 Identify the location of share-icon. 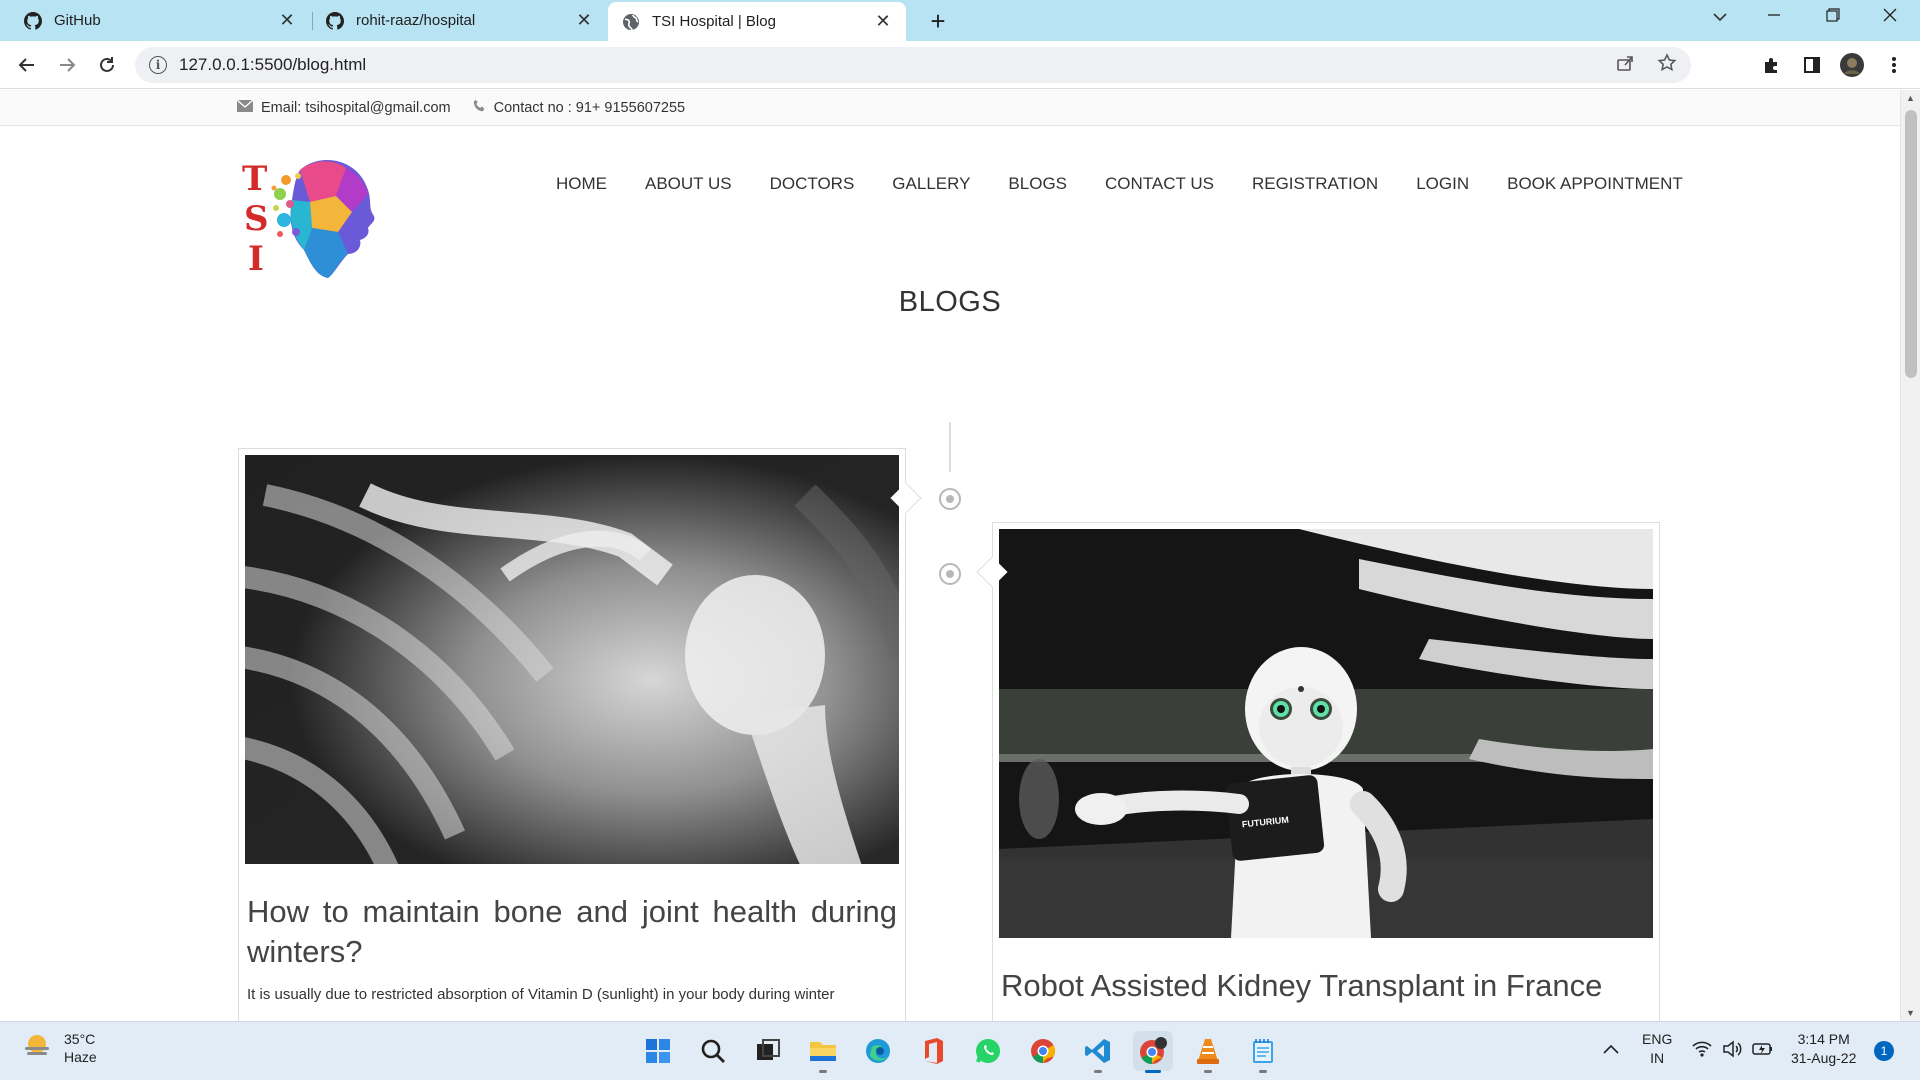
(1625, 66).